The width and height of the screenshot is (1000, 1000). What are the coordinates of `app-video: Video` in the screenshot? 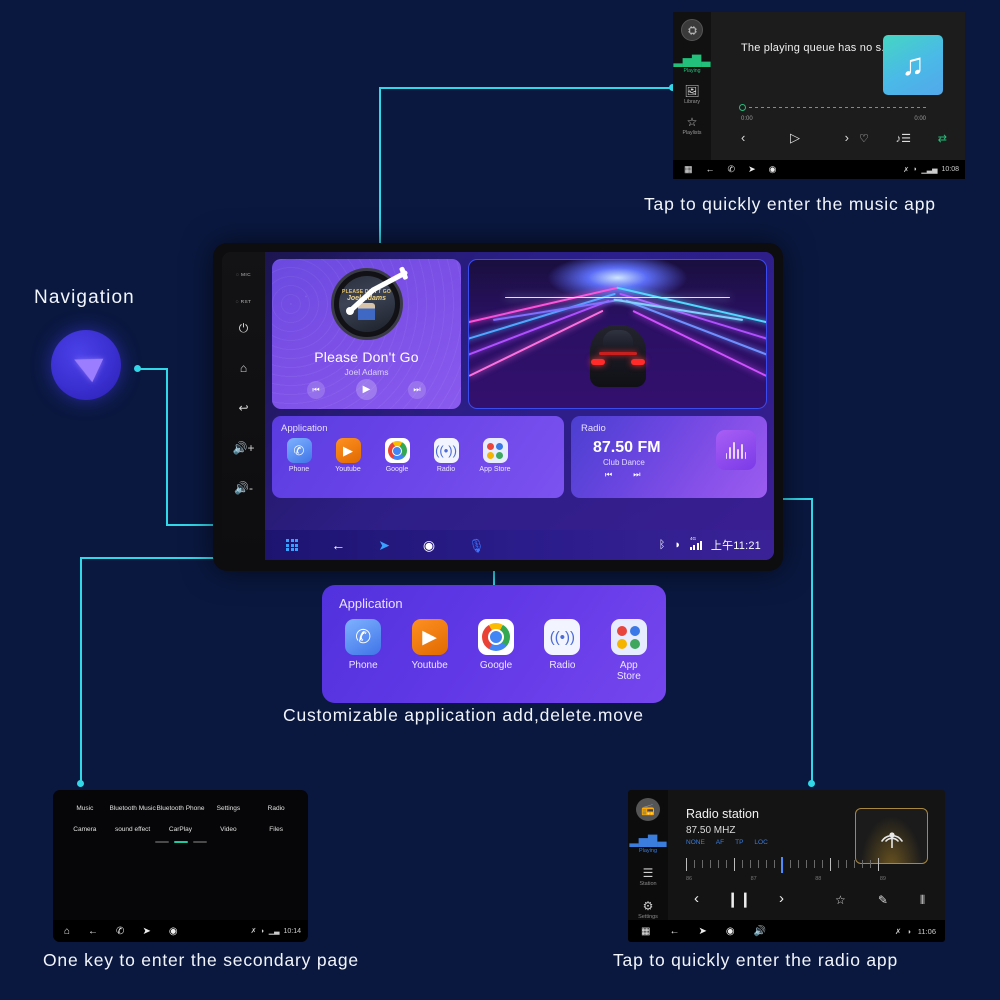 It's located at (229, 827).